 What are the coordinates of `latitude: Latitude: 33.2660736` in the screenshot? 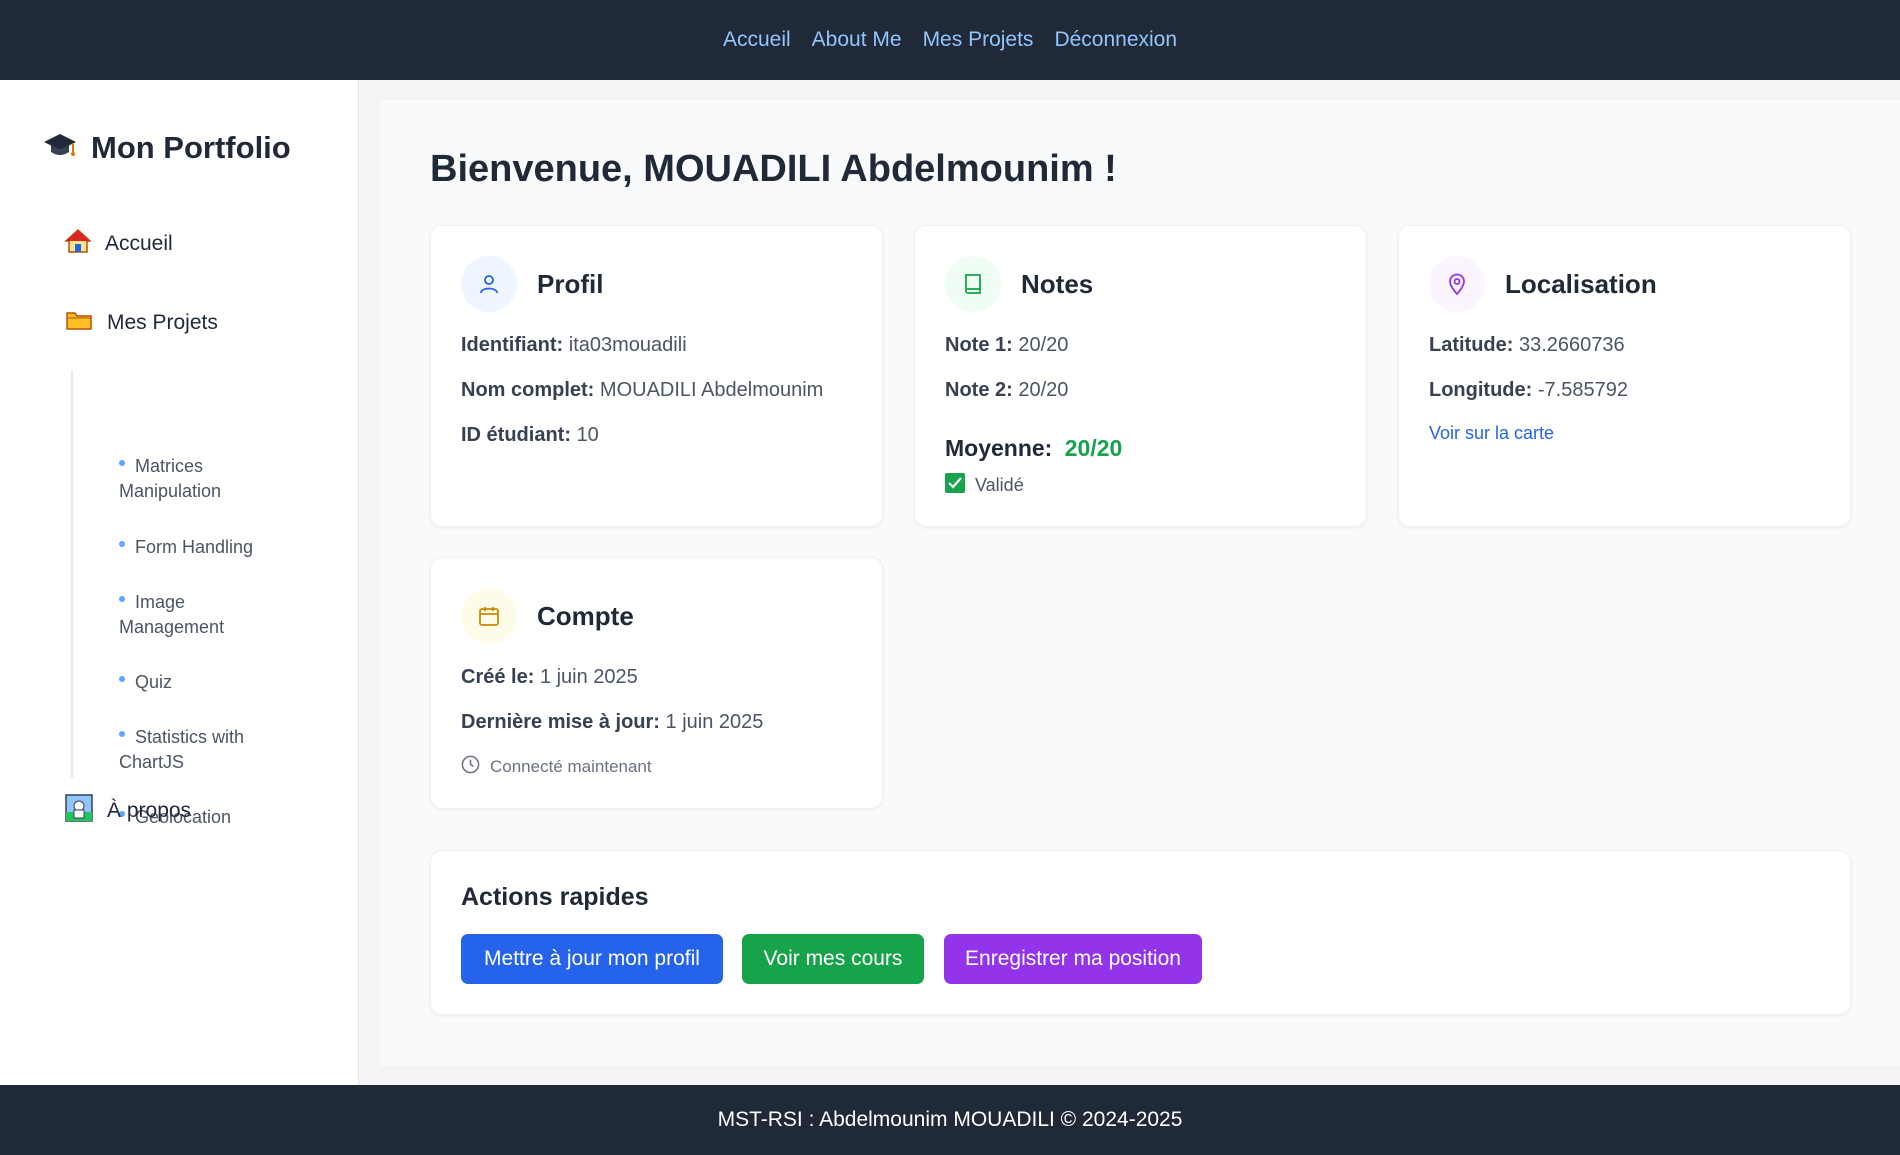 It's located at (1527, 345).